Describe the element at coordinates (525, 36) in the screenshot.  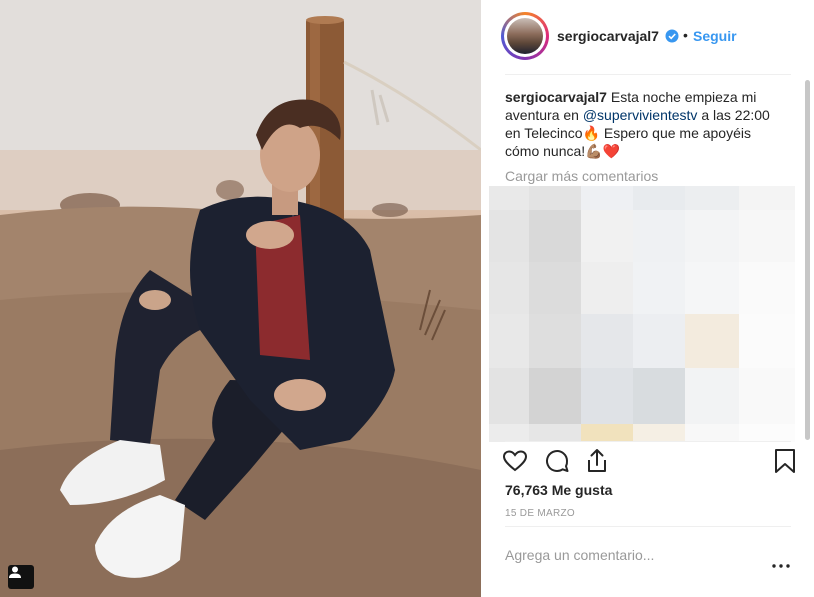
I see `avatar` at that location.